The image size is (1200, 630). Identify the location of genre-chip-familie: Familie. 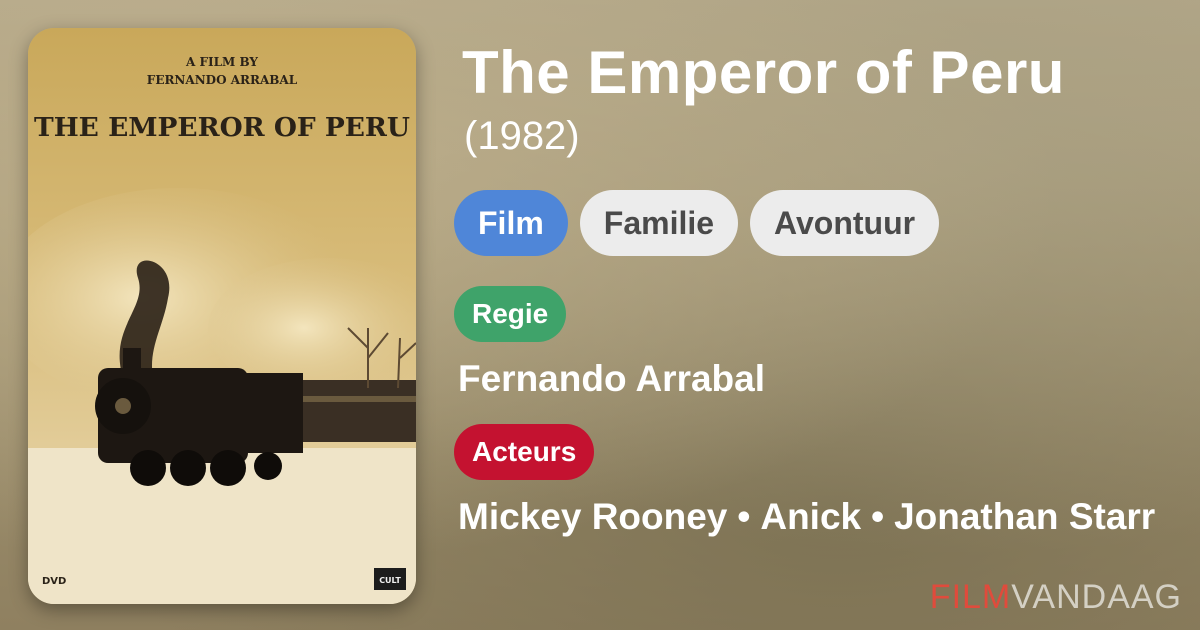
(659, 223).